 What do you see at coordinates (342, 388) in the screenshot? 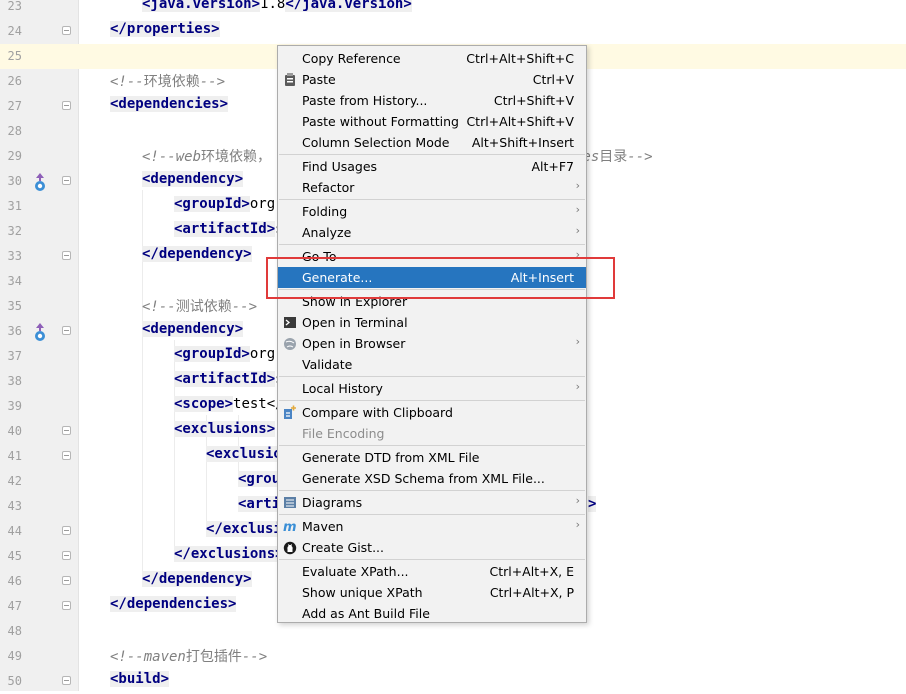
I see `menu-item-label: Local History` at bounding box center [342, 388].